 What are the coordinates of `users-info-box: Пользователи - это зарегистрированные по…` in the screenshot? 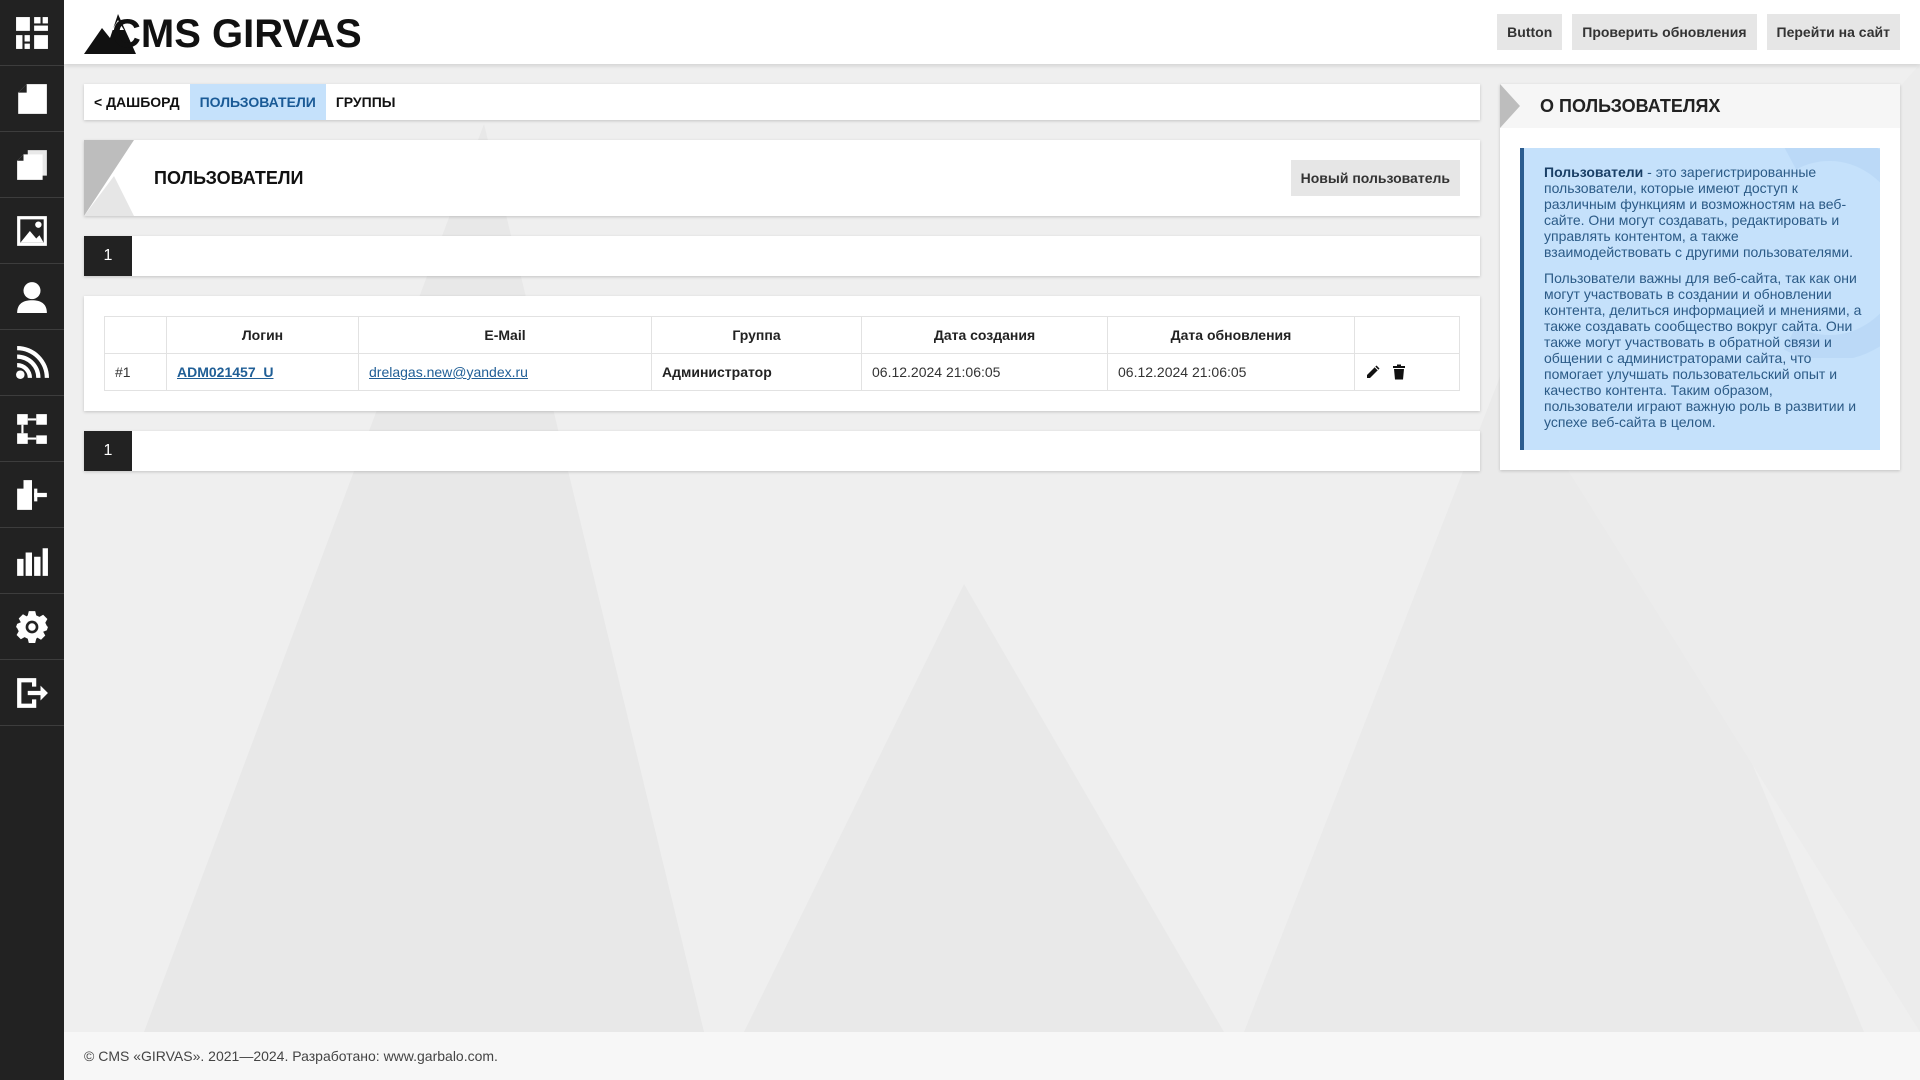 It's located at (1700, 299).